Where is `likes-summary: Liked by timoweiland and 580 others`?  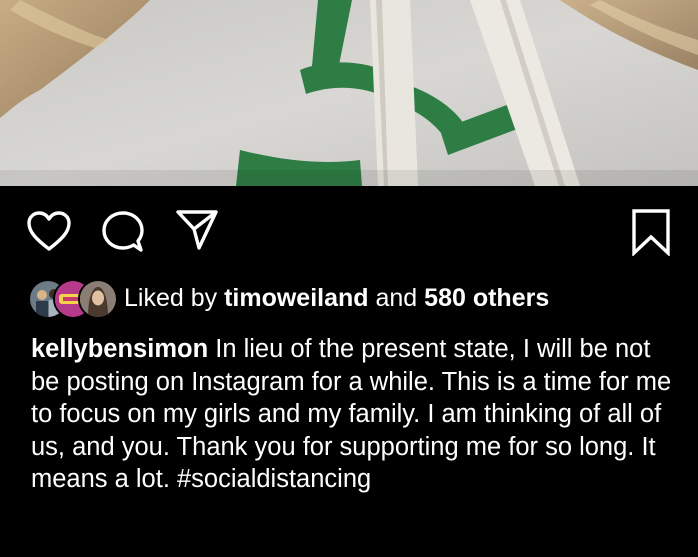
likes-summary: Liked by timoweiland and 580 others is located at coordinates (336, 298).